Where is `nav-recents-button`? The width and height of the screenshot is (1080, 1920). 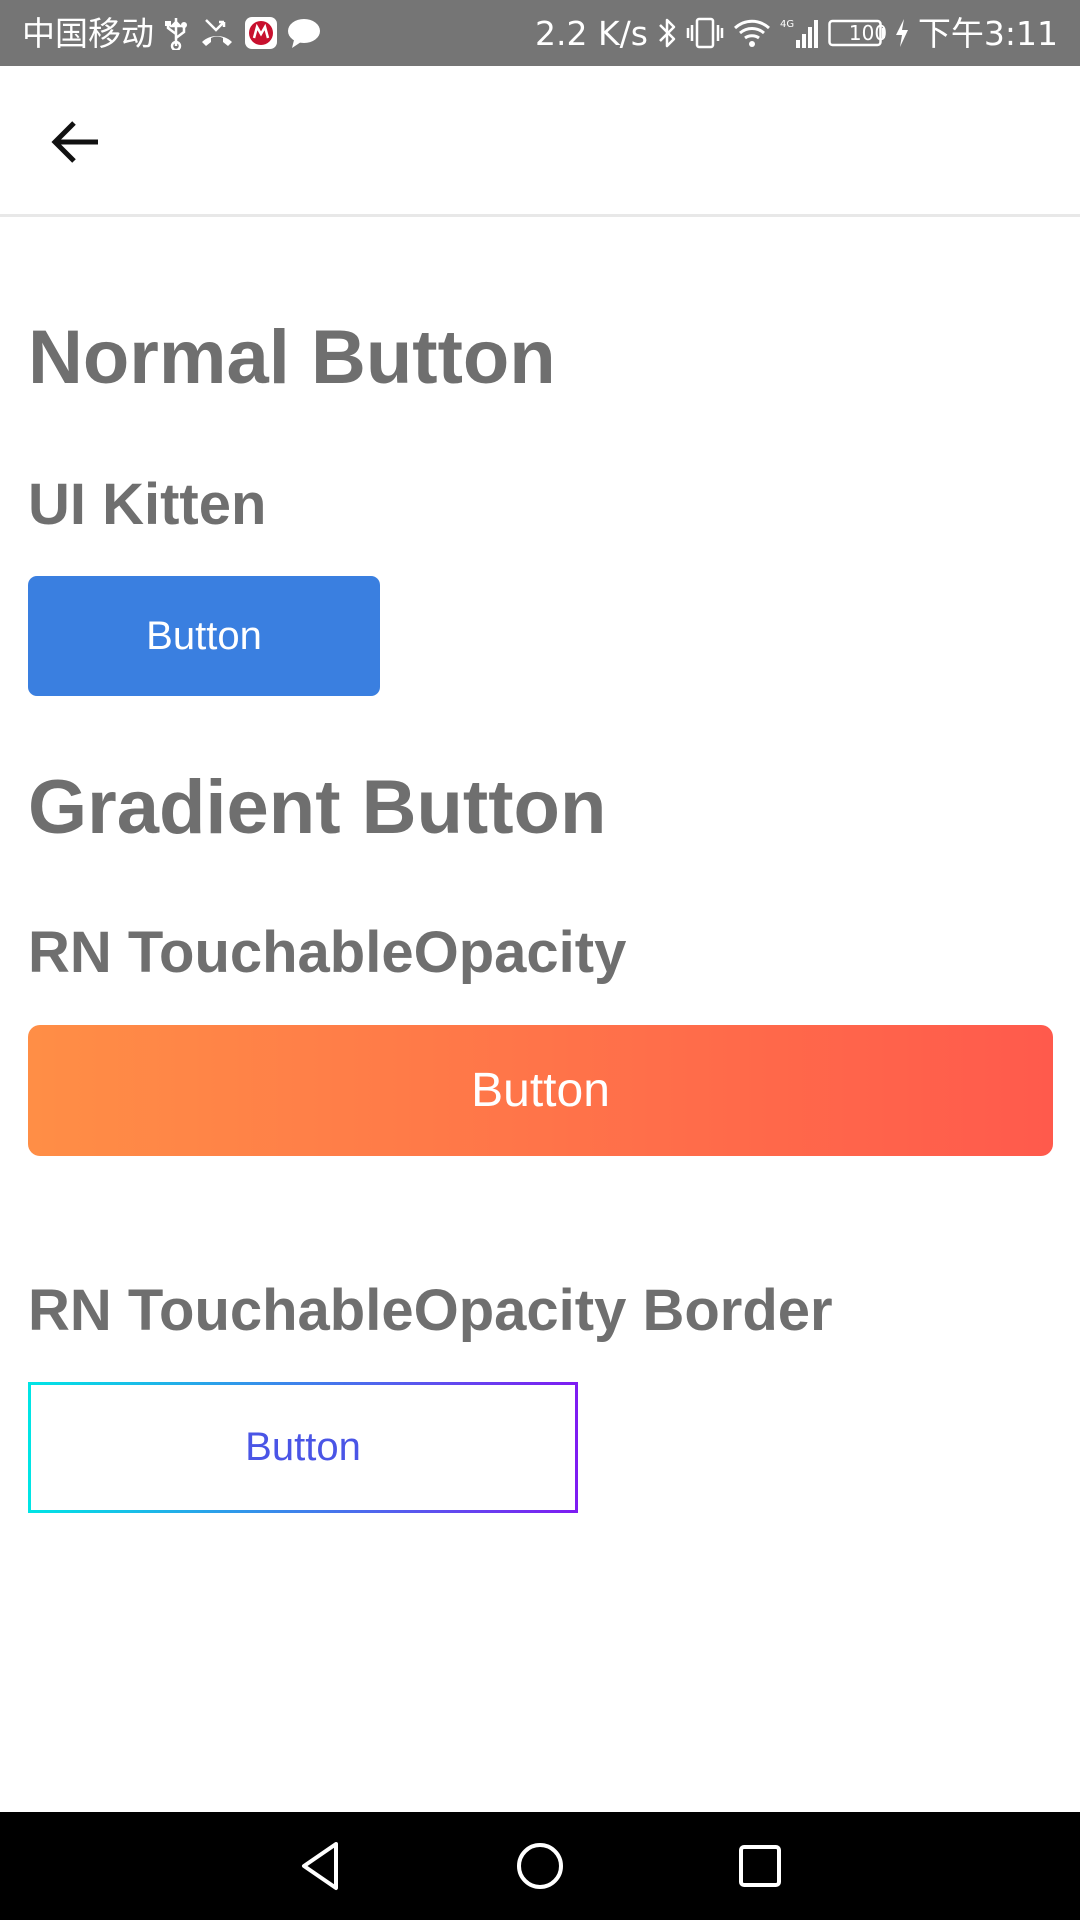 nav-recents-button is located at coordinates (760, 1866).